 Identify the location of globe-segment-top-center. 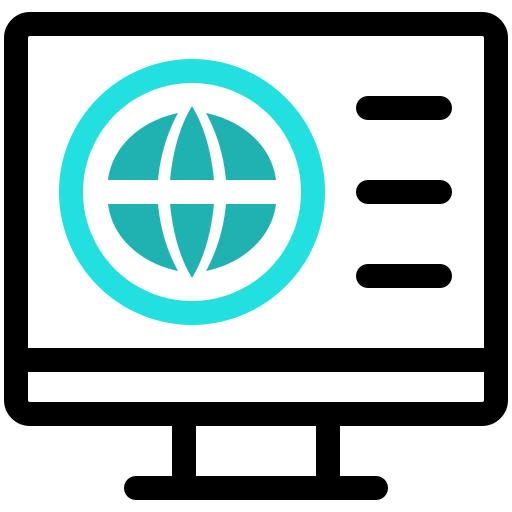
(192, 143).